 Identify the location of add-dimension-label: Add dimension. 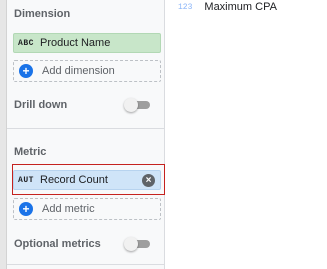
(78, 71).